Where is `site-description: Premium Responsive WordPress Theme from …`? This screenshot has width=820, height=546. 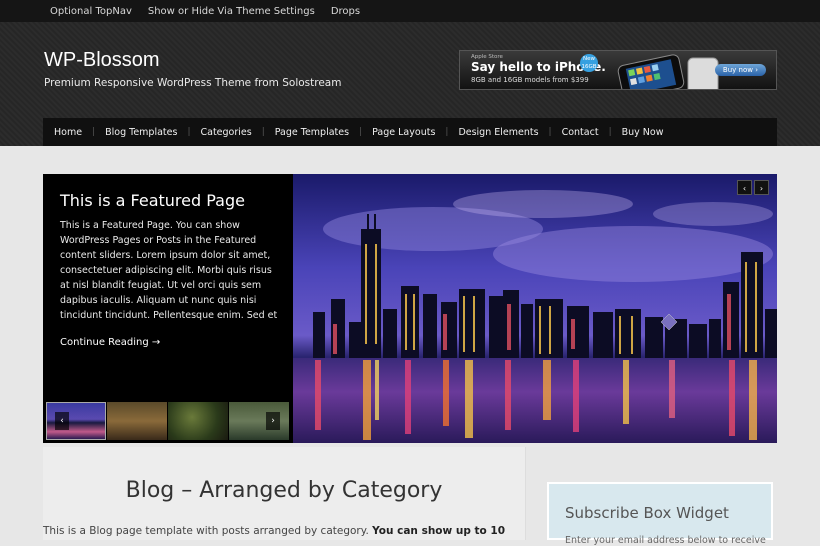 site-description: Premium Responsive WordPress Theme from … is located at coordinates (193, 83).